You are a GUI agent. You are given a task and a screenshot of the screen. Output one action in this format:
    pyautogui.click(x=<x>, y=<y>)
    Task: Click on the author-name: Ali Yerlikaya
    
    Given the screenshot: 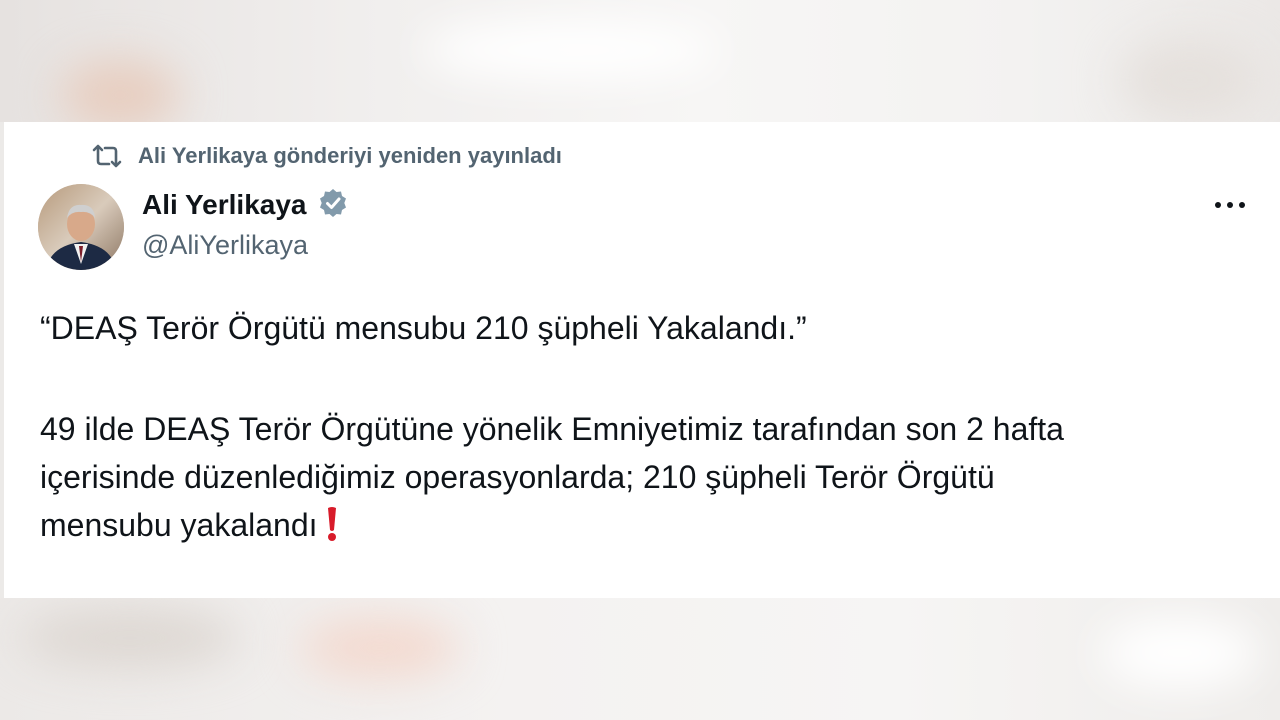 What is the action you would take?
    pyautogui.click(x=224, y=205)
    